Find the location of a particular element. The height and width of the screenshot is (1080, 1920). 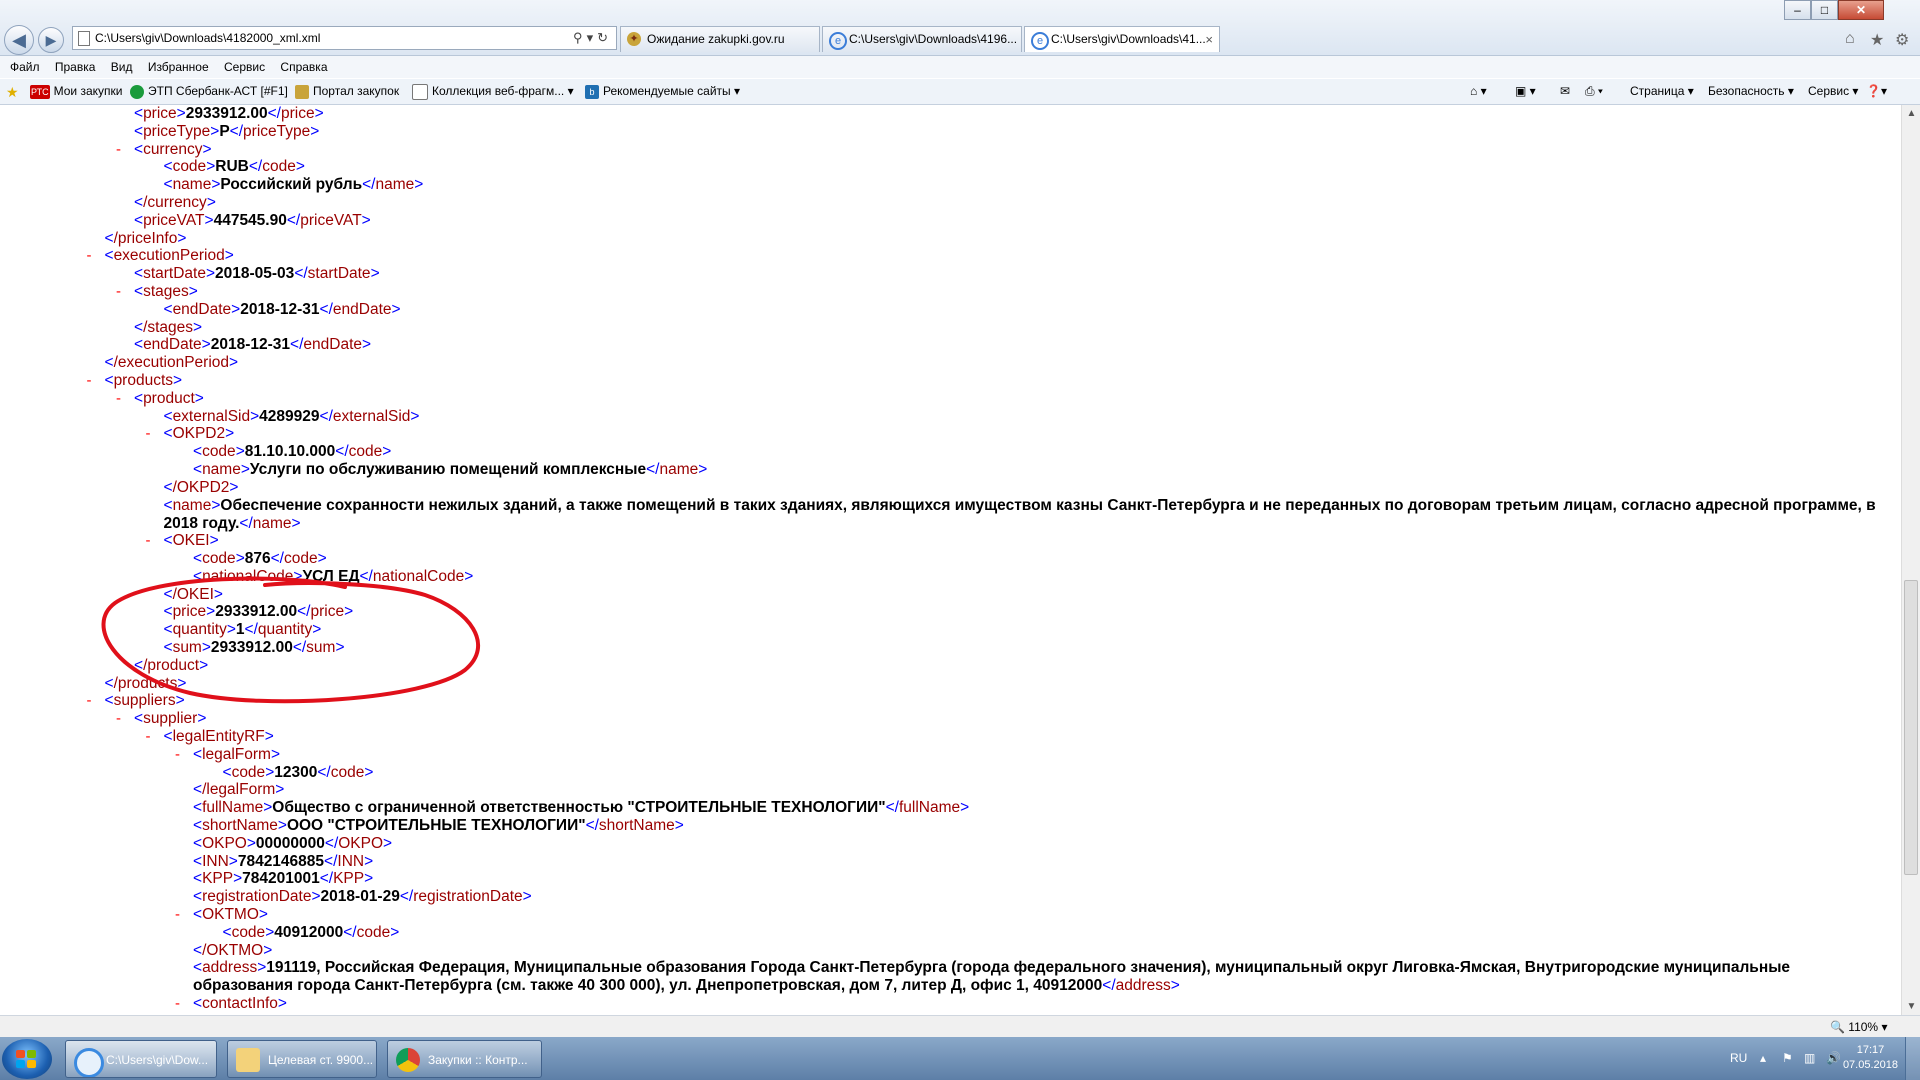

maximize-button: □ is located at coordinates (1824, 10).